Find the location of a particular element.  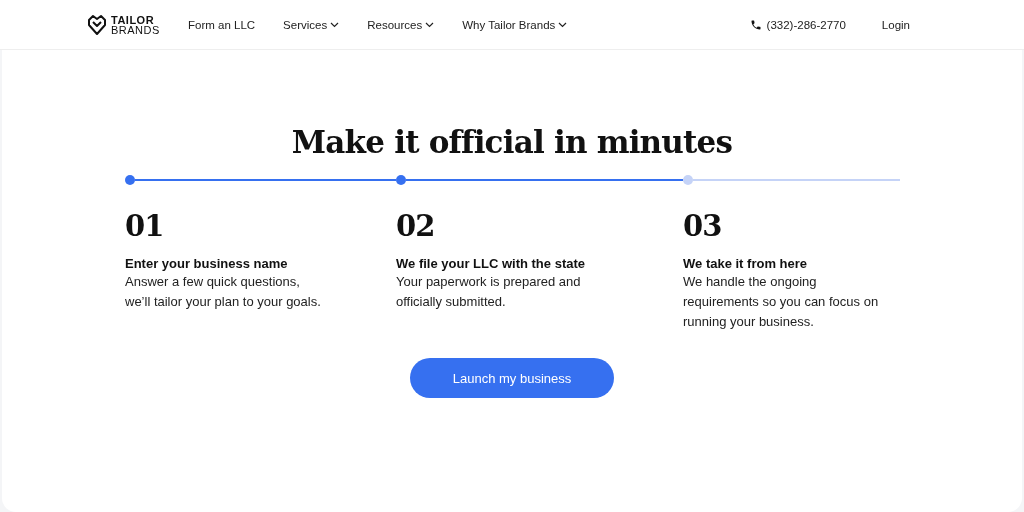

phone-link: (332)-286-2770 is located at coordinates (806, 24).